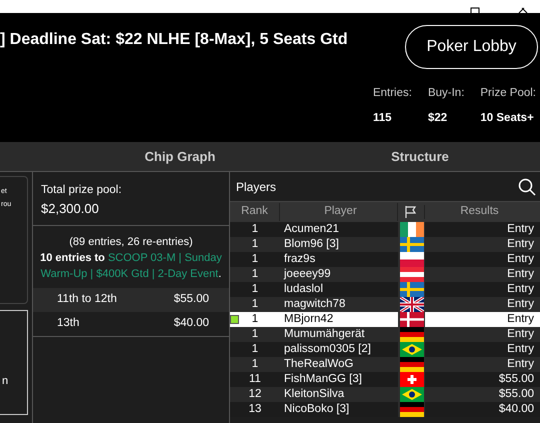  I want to click on tab: Chip Graph, so click(180, 157).